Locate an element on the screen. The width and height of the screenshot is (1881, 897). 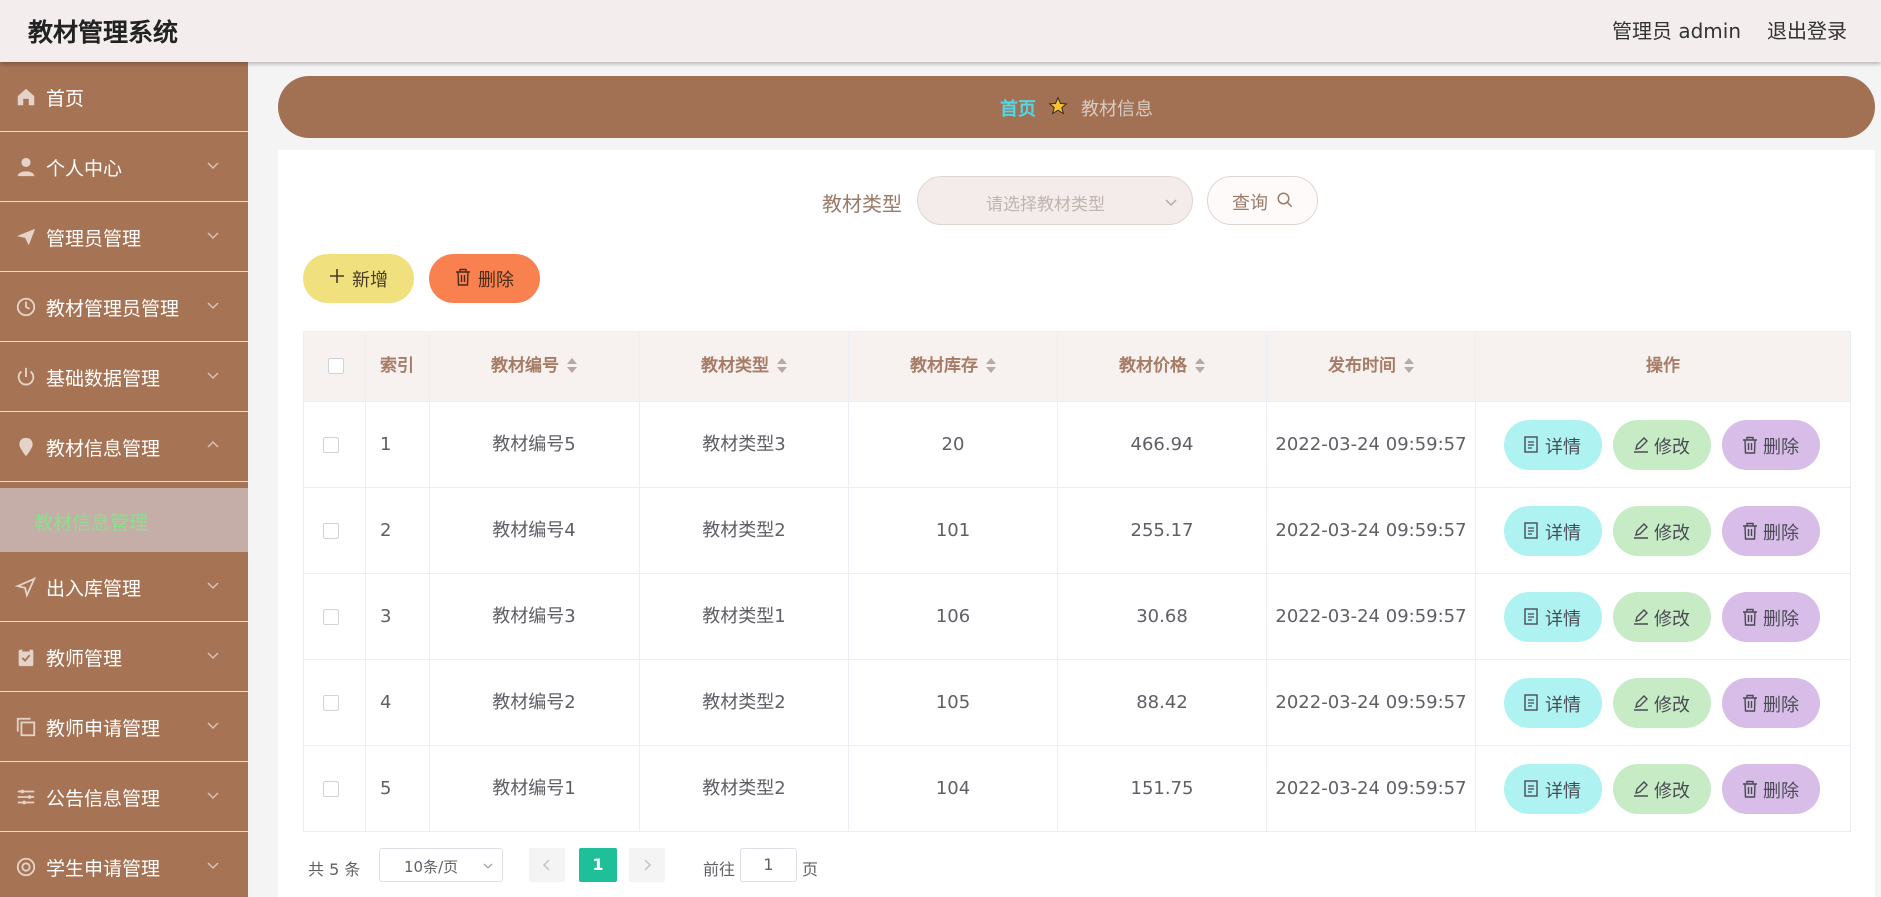
page-size-value: 10条/页 is located at coordinates (431, 867).